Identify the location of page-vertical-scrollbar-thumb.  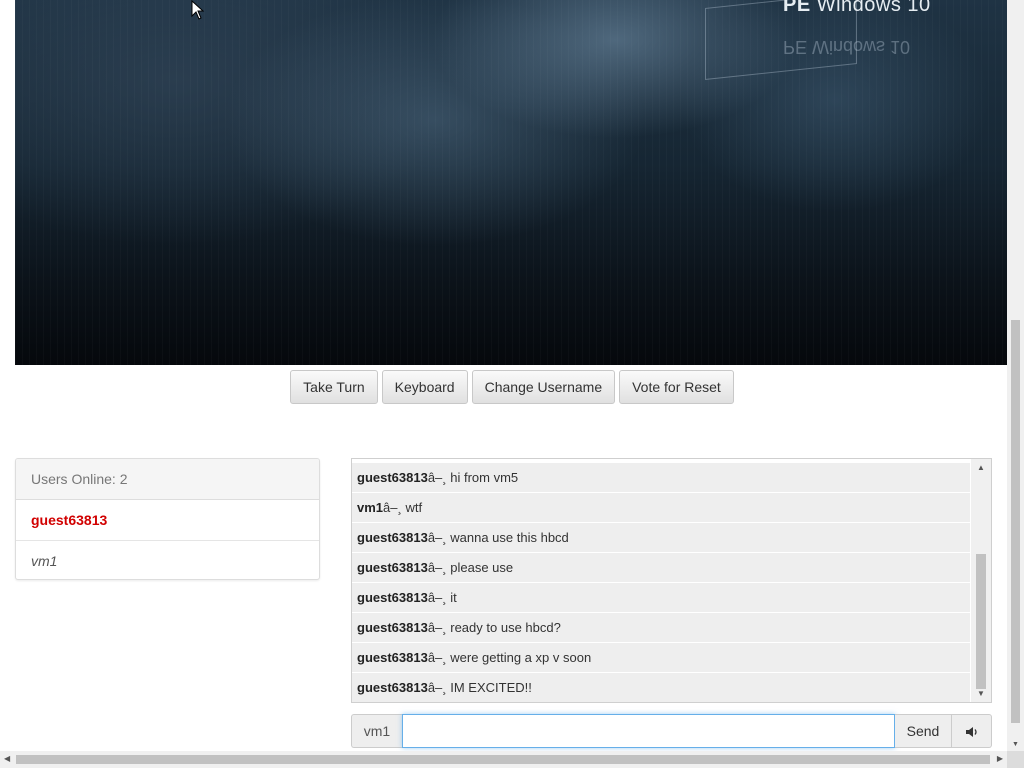
(1015, 521).